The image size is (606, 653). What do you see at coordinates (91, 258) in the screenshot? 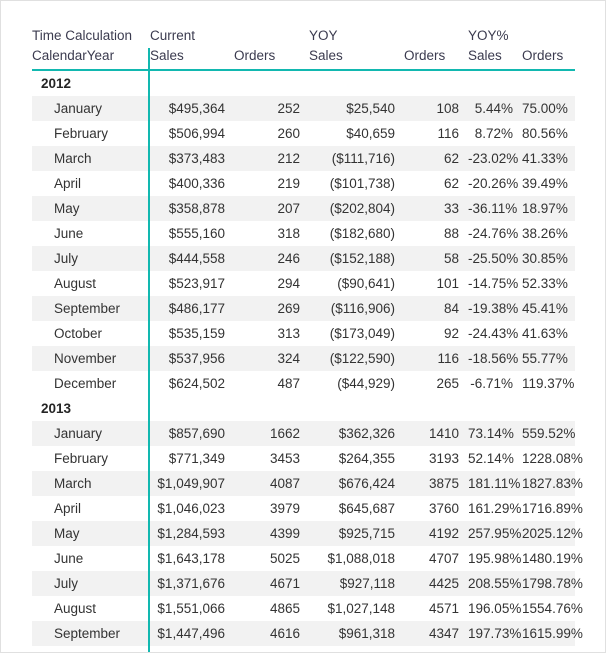
I see `month-label: July` at bounding box center [91, 258].